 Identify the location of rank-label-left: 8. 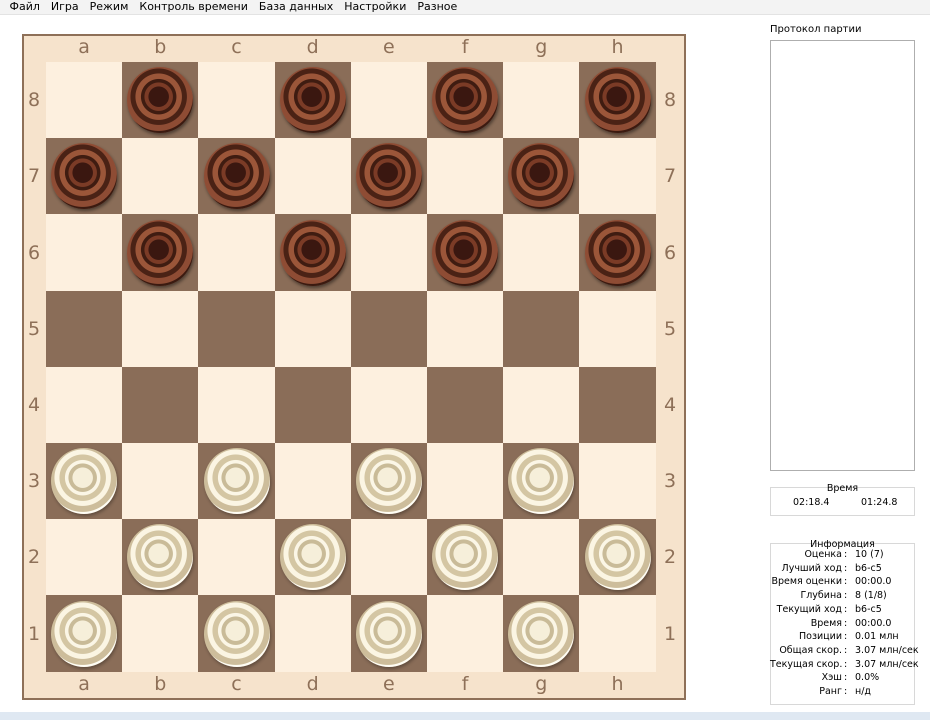
(34, 100).